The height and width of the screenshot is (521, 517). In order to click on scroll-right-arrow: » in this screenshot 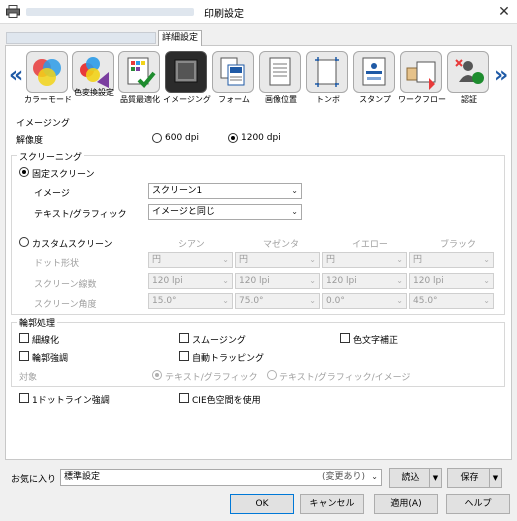, I will do `click(501, 75)`.